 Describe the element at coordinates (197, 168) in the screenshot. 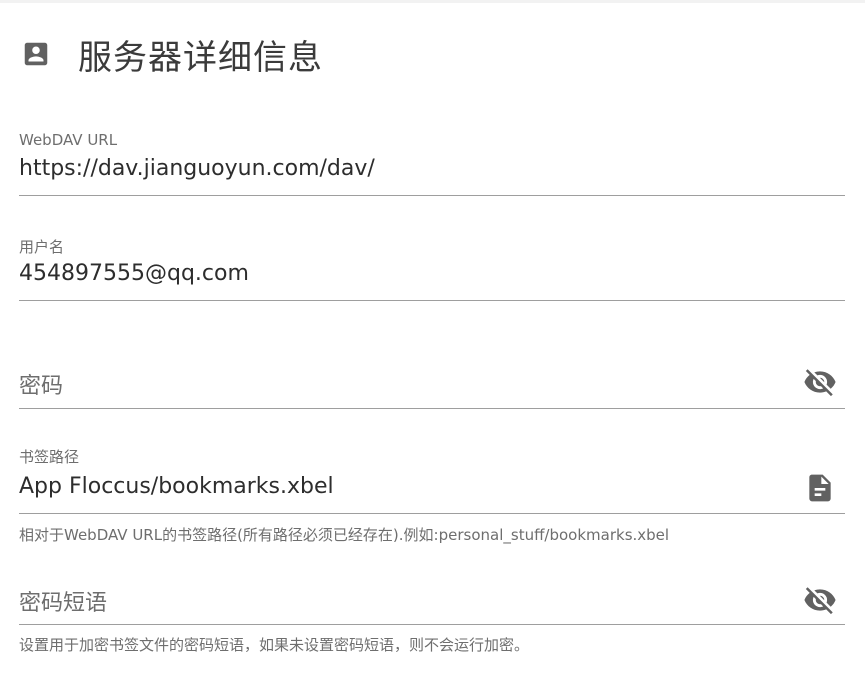

I see `webdav-url-input: https://dav.jianguoyun.com/dav/` at that location.